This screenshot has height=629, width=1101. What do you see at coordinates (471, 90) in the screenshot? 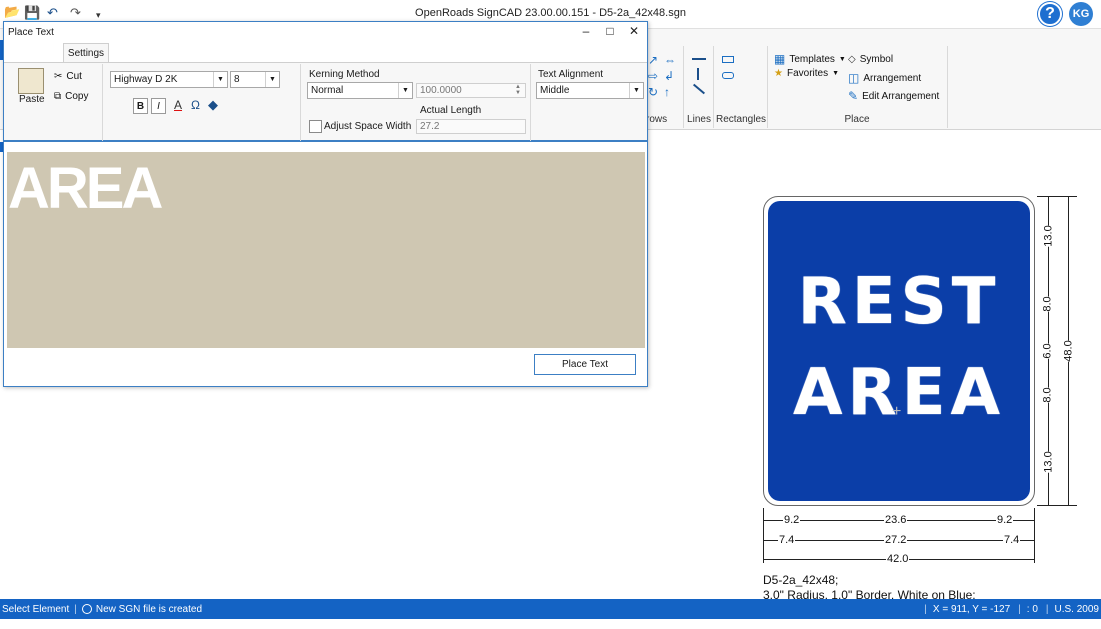
I see `kerning-percent-field: 100.0000` at bounding box center [471, 90].